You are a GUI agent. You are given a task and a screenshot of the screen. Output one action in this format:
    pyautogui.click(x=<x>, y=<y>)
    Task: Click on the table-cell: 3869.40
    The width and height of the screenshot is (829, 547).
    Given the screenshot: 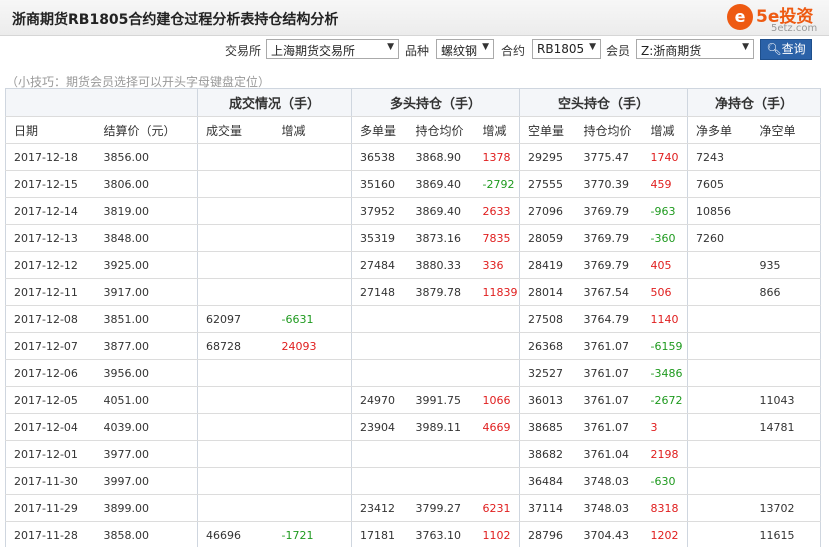 What is the action you would take?
    pyautogui.click(x=441, y=211)
    